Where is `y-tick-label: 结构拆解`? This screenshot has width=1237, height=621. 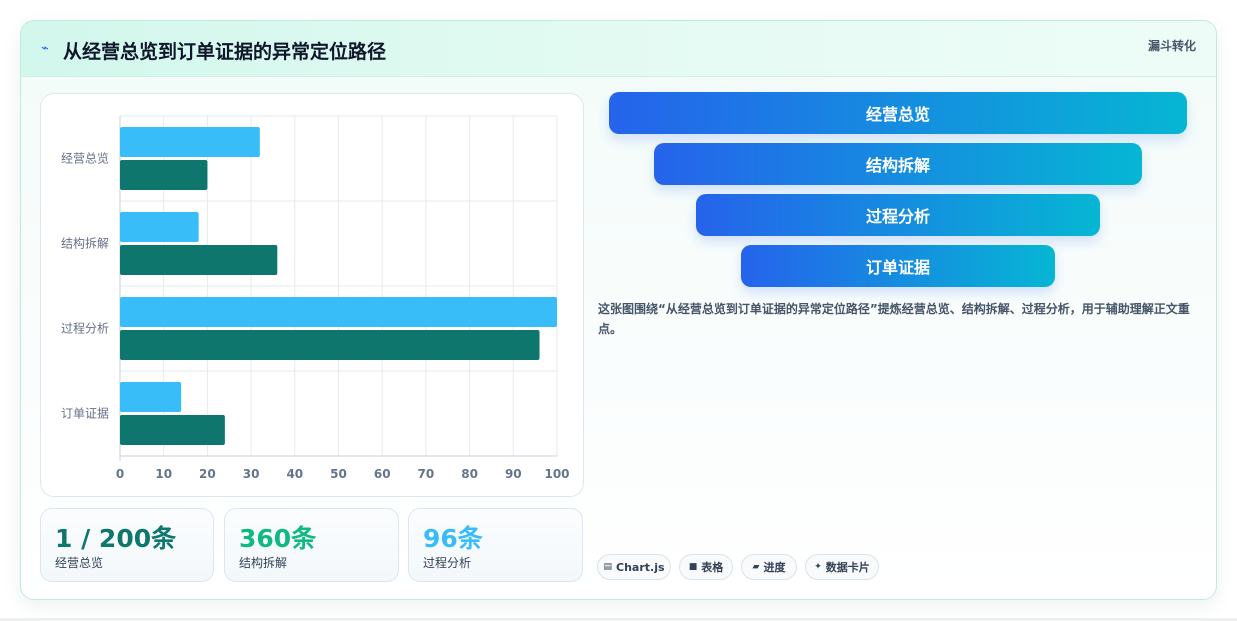
y-tick-label: 结构拆解 is located at coordinates (85, 243).